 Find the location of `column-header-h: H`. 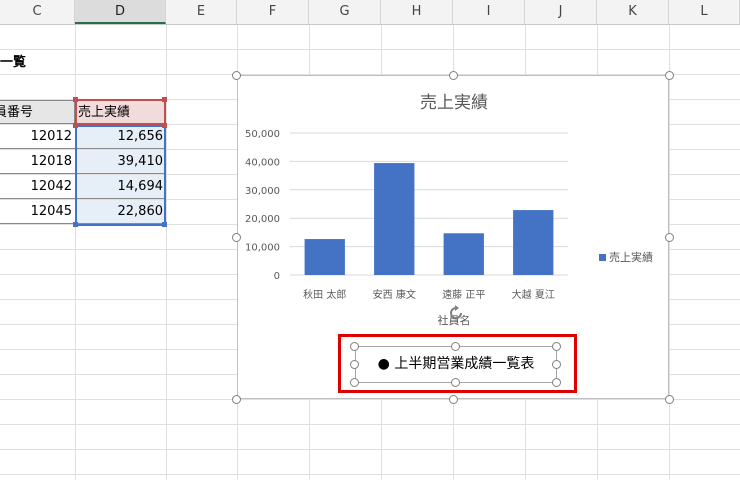

column-header-h: H is located at coordinates (417, 12).